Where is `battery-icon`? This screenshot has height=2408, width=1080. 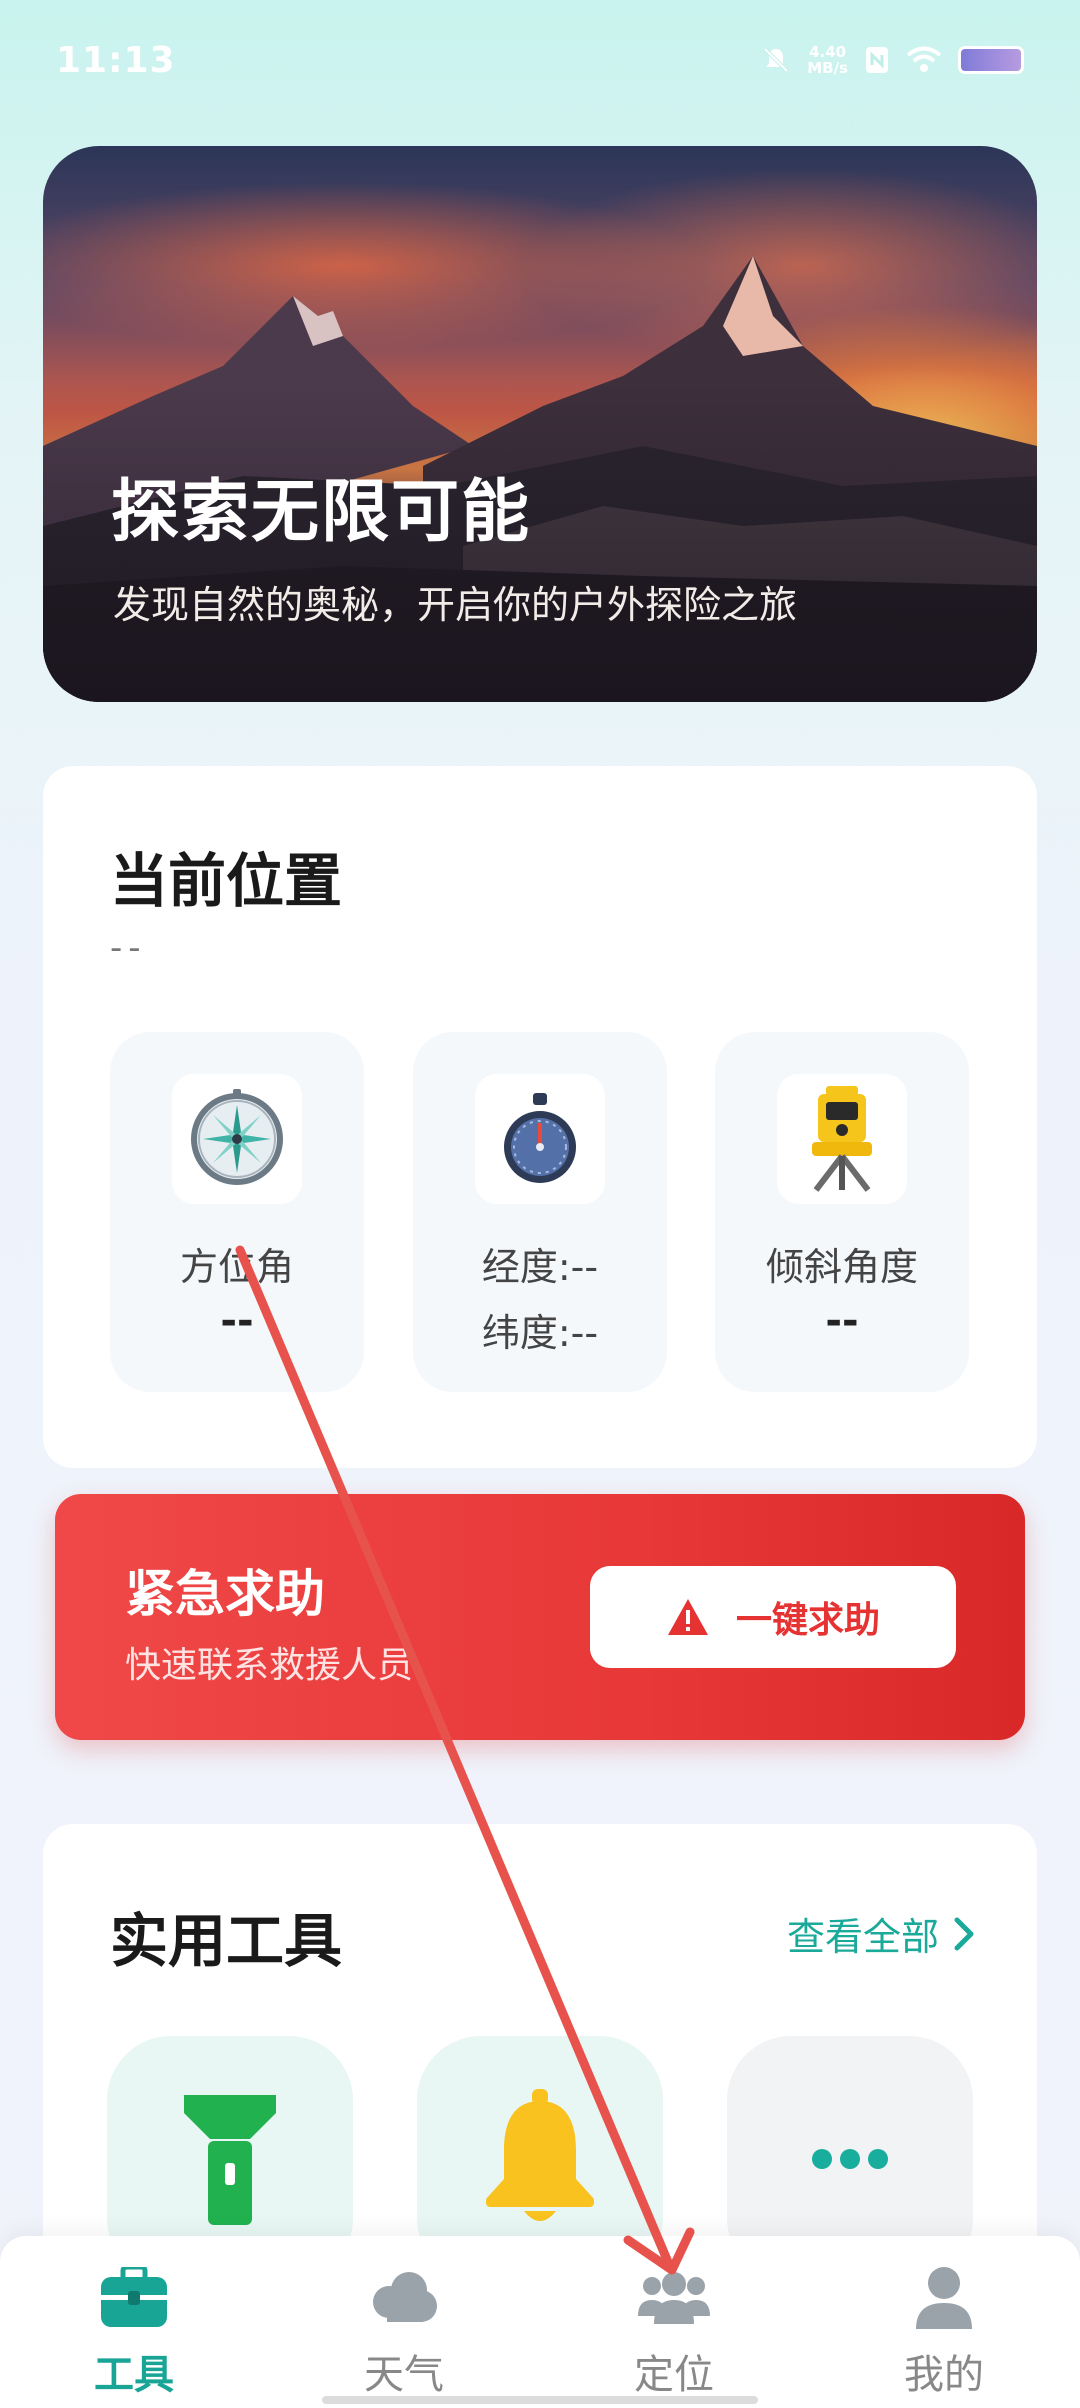
battery-icon is located at coordinates (991, 60).